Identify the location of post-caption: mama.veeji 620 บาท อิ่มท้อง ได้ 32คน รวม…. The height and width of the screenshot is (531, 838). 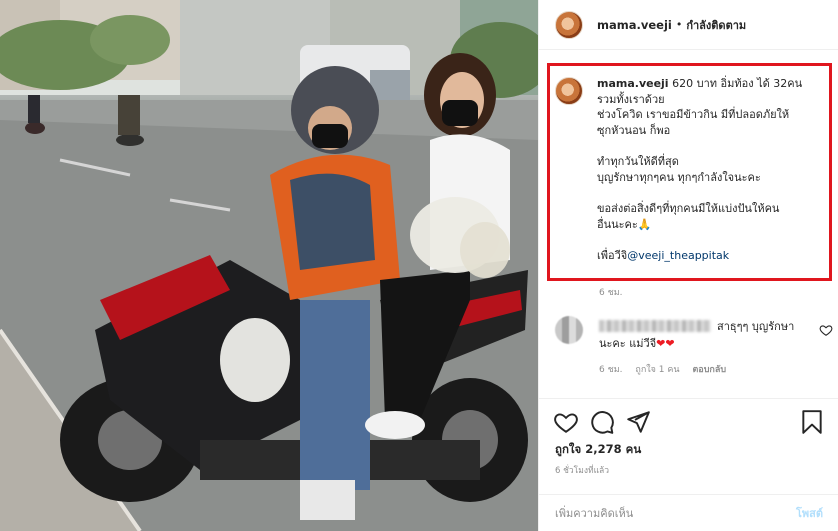
(691, 170).